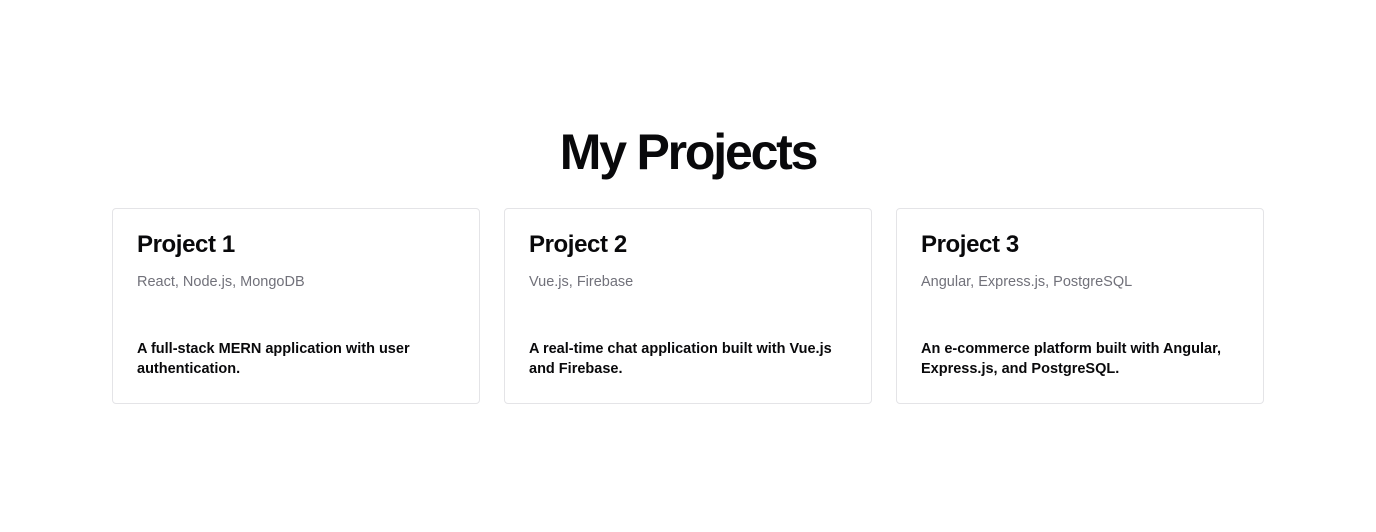 The height and width of the screenshot is (532, 1376). Describe the element at coordinates (578, 244) in the screenshot. I see `project-title: Project 2` at that location.